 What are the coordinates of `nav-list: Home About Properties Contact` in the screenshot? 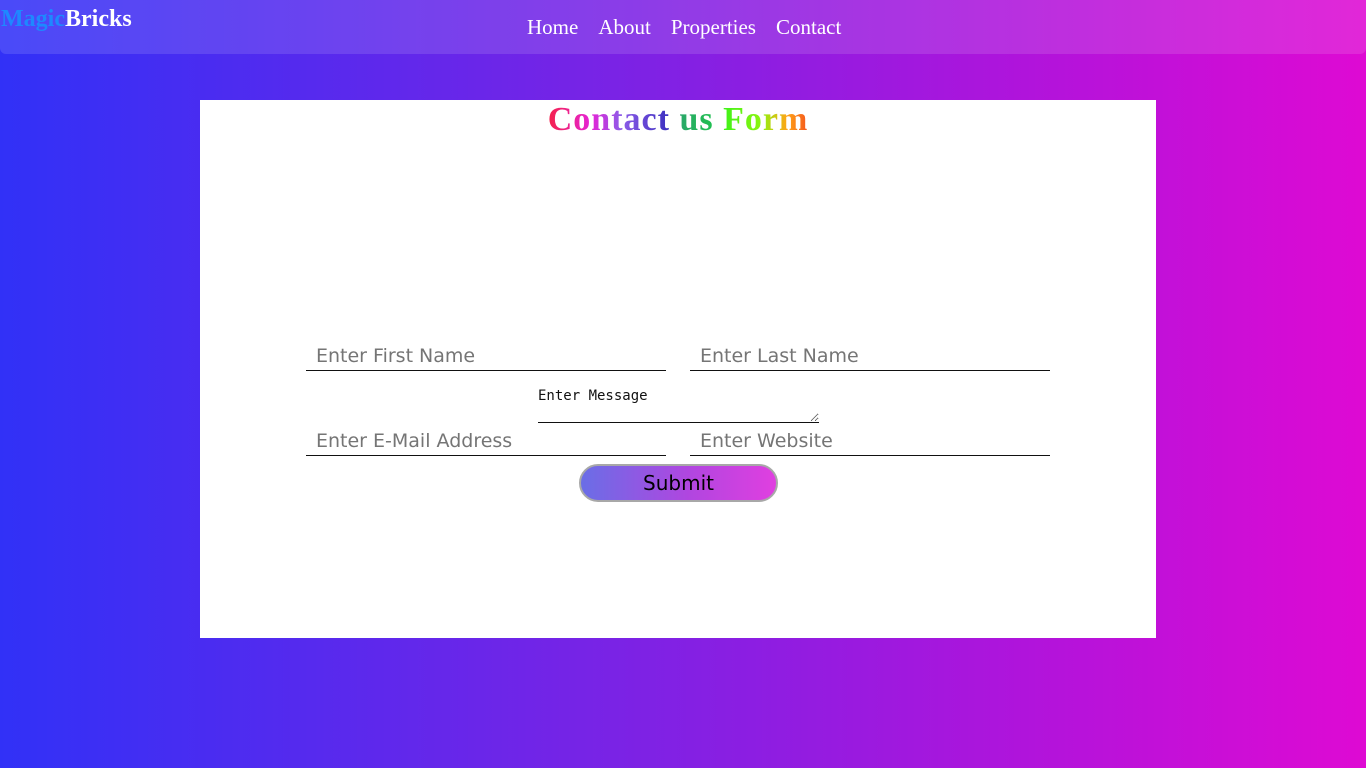 It's located at (684, 27).